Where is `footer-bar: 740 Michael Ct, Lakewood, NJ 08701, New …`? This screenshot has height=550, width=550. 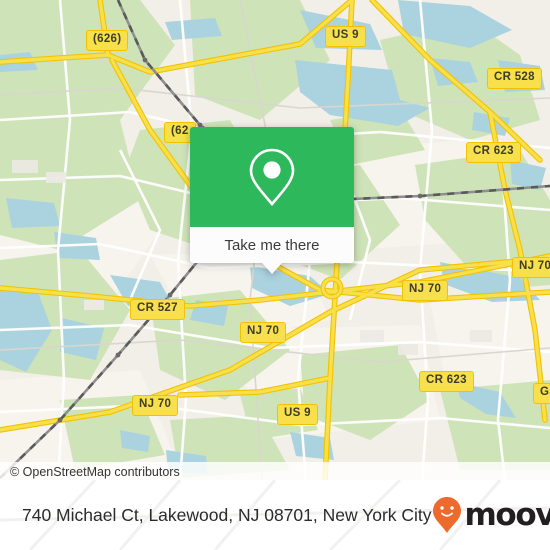
footer-bar: 740 Michael Ct, Lakewood, NJ 08701, New … is located at coordinates (275, 515).